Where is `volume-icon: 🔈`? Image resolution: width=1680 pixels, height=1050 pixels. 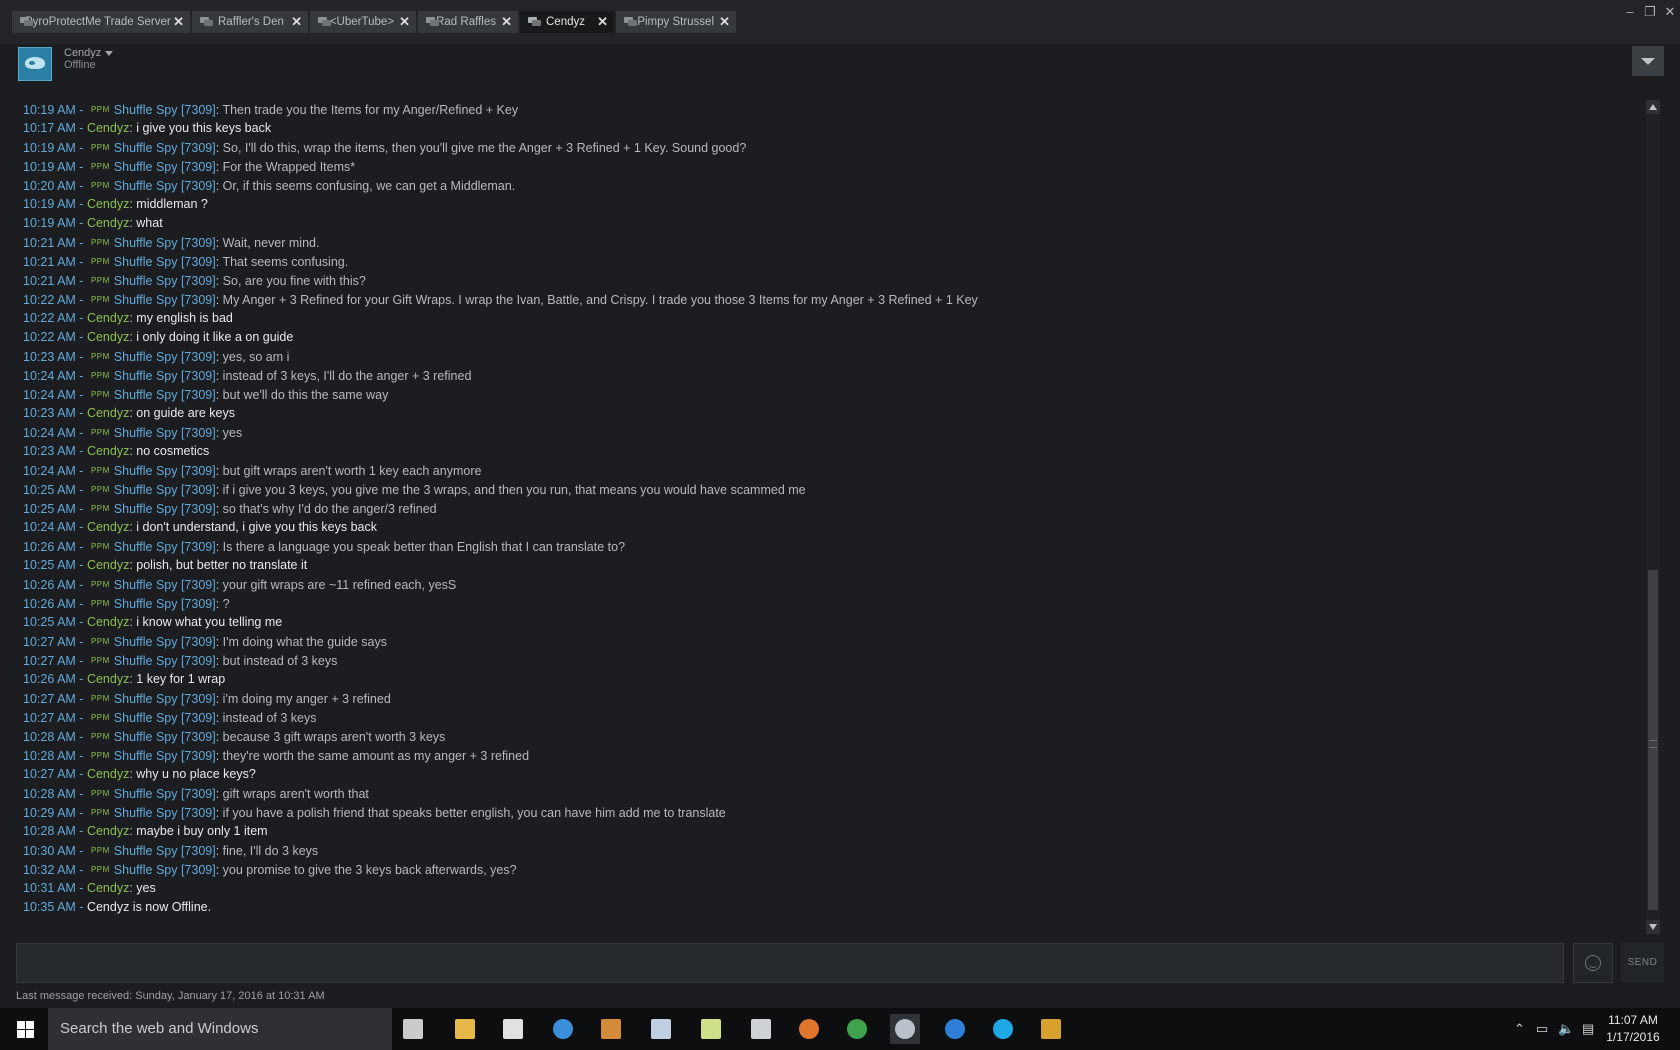
volume-icon: 🔈 is located at coordinates (1566, 1029).